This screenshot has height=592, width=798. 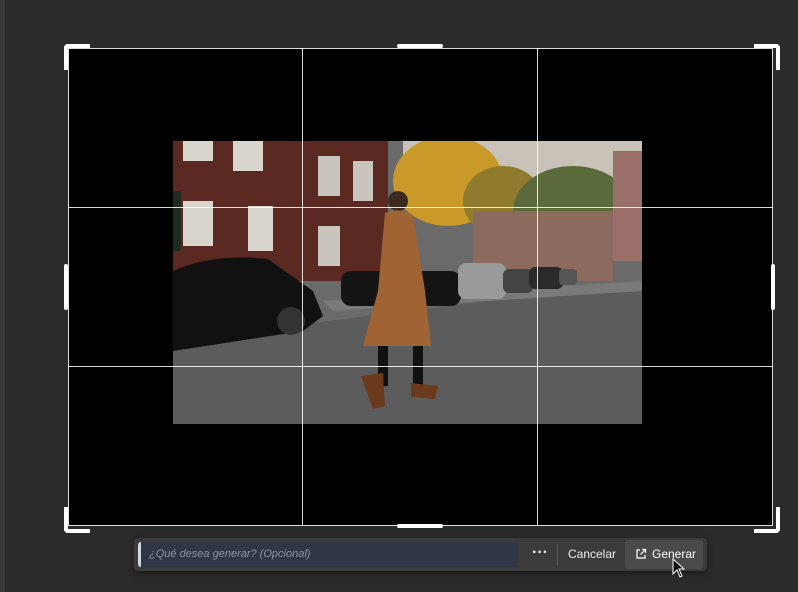 I want to click on crop-handle-right, so click(x=773, y=287).